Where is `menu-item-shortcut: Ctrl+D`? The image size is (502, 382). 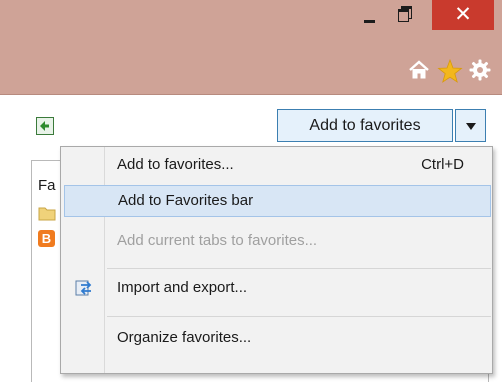
menu-item-shortcut: Ctrl+D is located at coordinates (442, 164).